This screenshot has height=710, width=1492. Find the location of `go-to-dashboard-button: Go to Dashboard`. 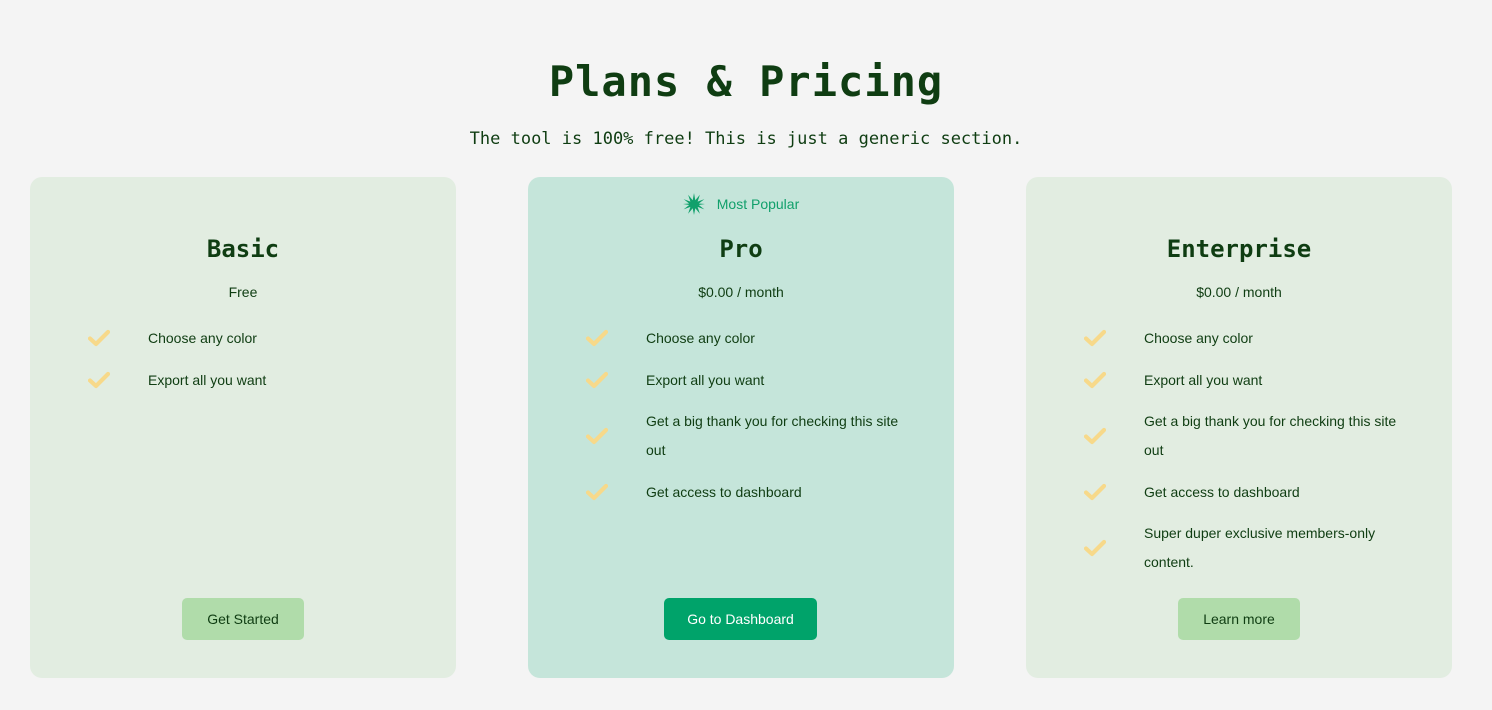

go-to-dashboard-button: Go to Dashboard is located at coordinates (740, 619).